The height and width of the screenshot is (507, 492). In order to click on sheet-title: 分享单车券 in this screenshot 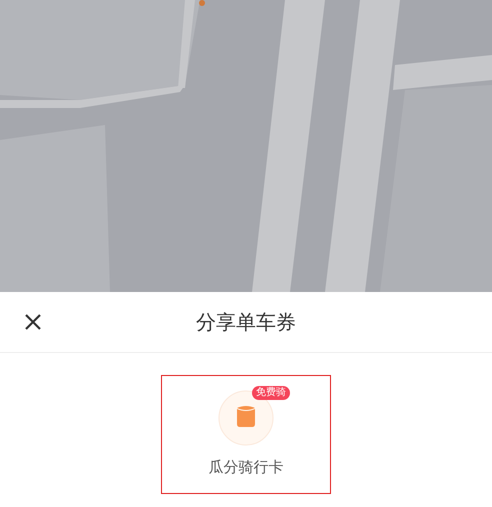, I will do `click(246, 322)`.